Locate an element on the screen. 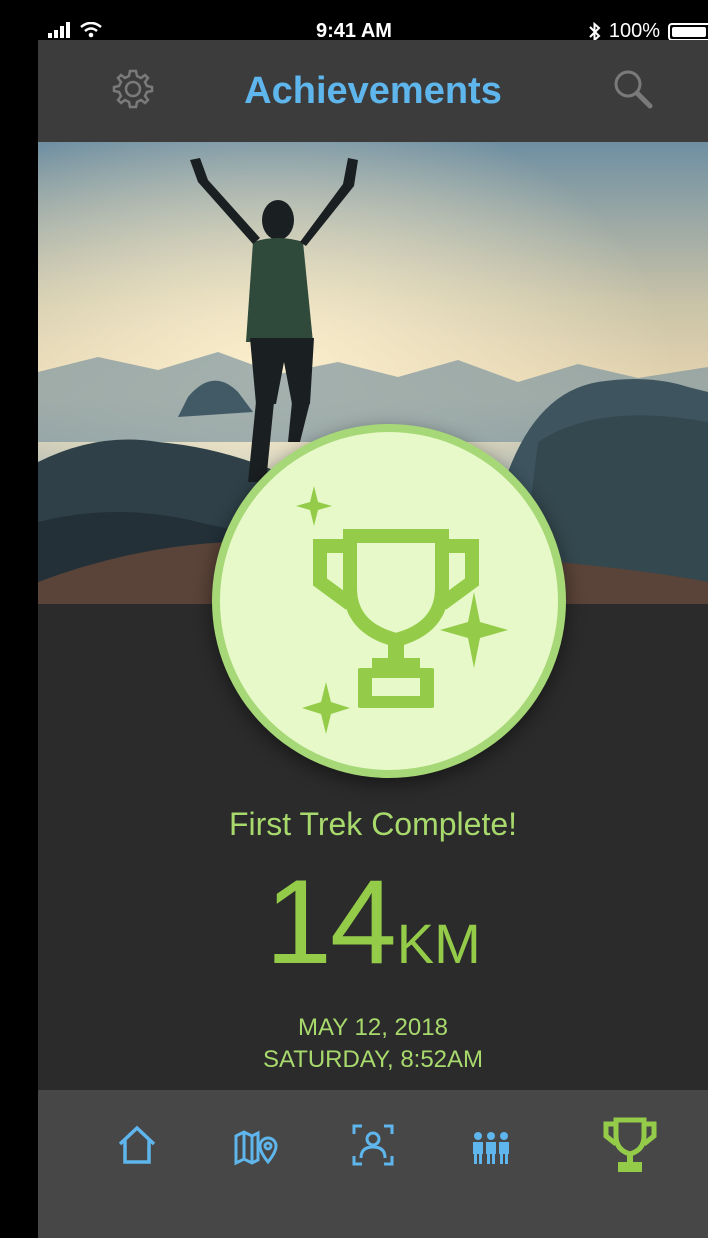 This screenshot has height=1238, width=708. distance-display: 14KM is located at coordinates (373, 922).